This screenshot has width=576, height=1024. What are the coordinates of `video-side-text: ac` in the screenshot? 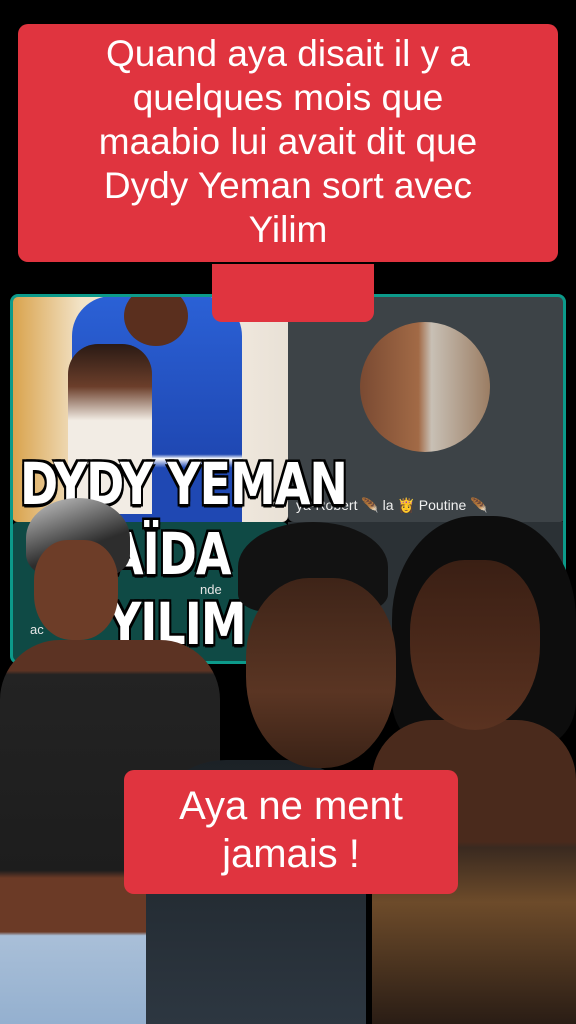 It's located at (37, 629).